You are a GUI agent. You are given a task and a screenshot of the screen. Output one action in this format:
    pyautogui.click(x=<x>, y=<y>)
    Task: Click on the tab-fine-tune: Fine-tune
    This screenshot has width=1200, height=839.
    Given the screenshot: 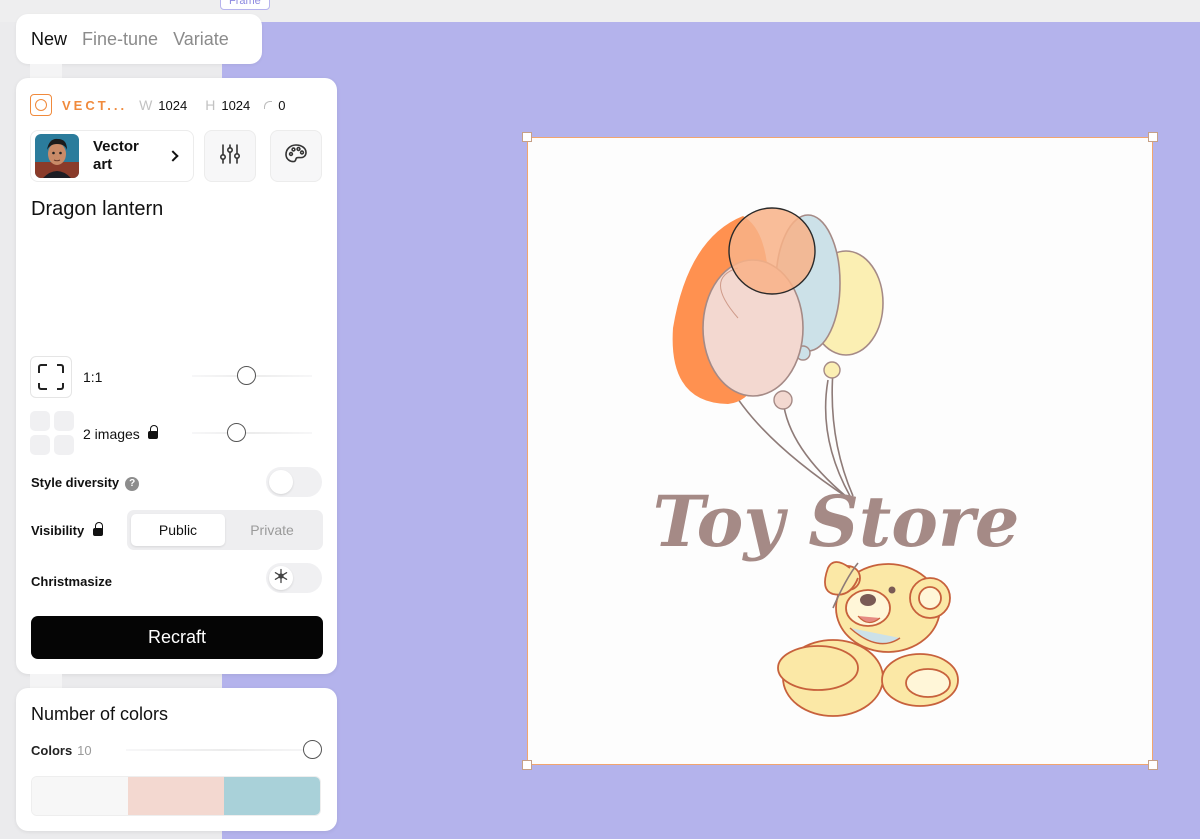 What is the action you would take?
    pyautogui.click(x=120, y=39)
    